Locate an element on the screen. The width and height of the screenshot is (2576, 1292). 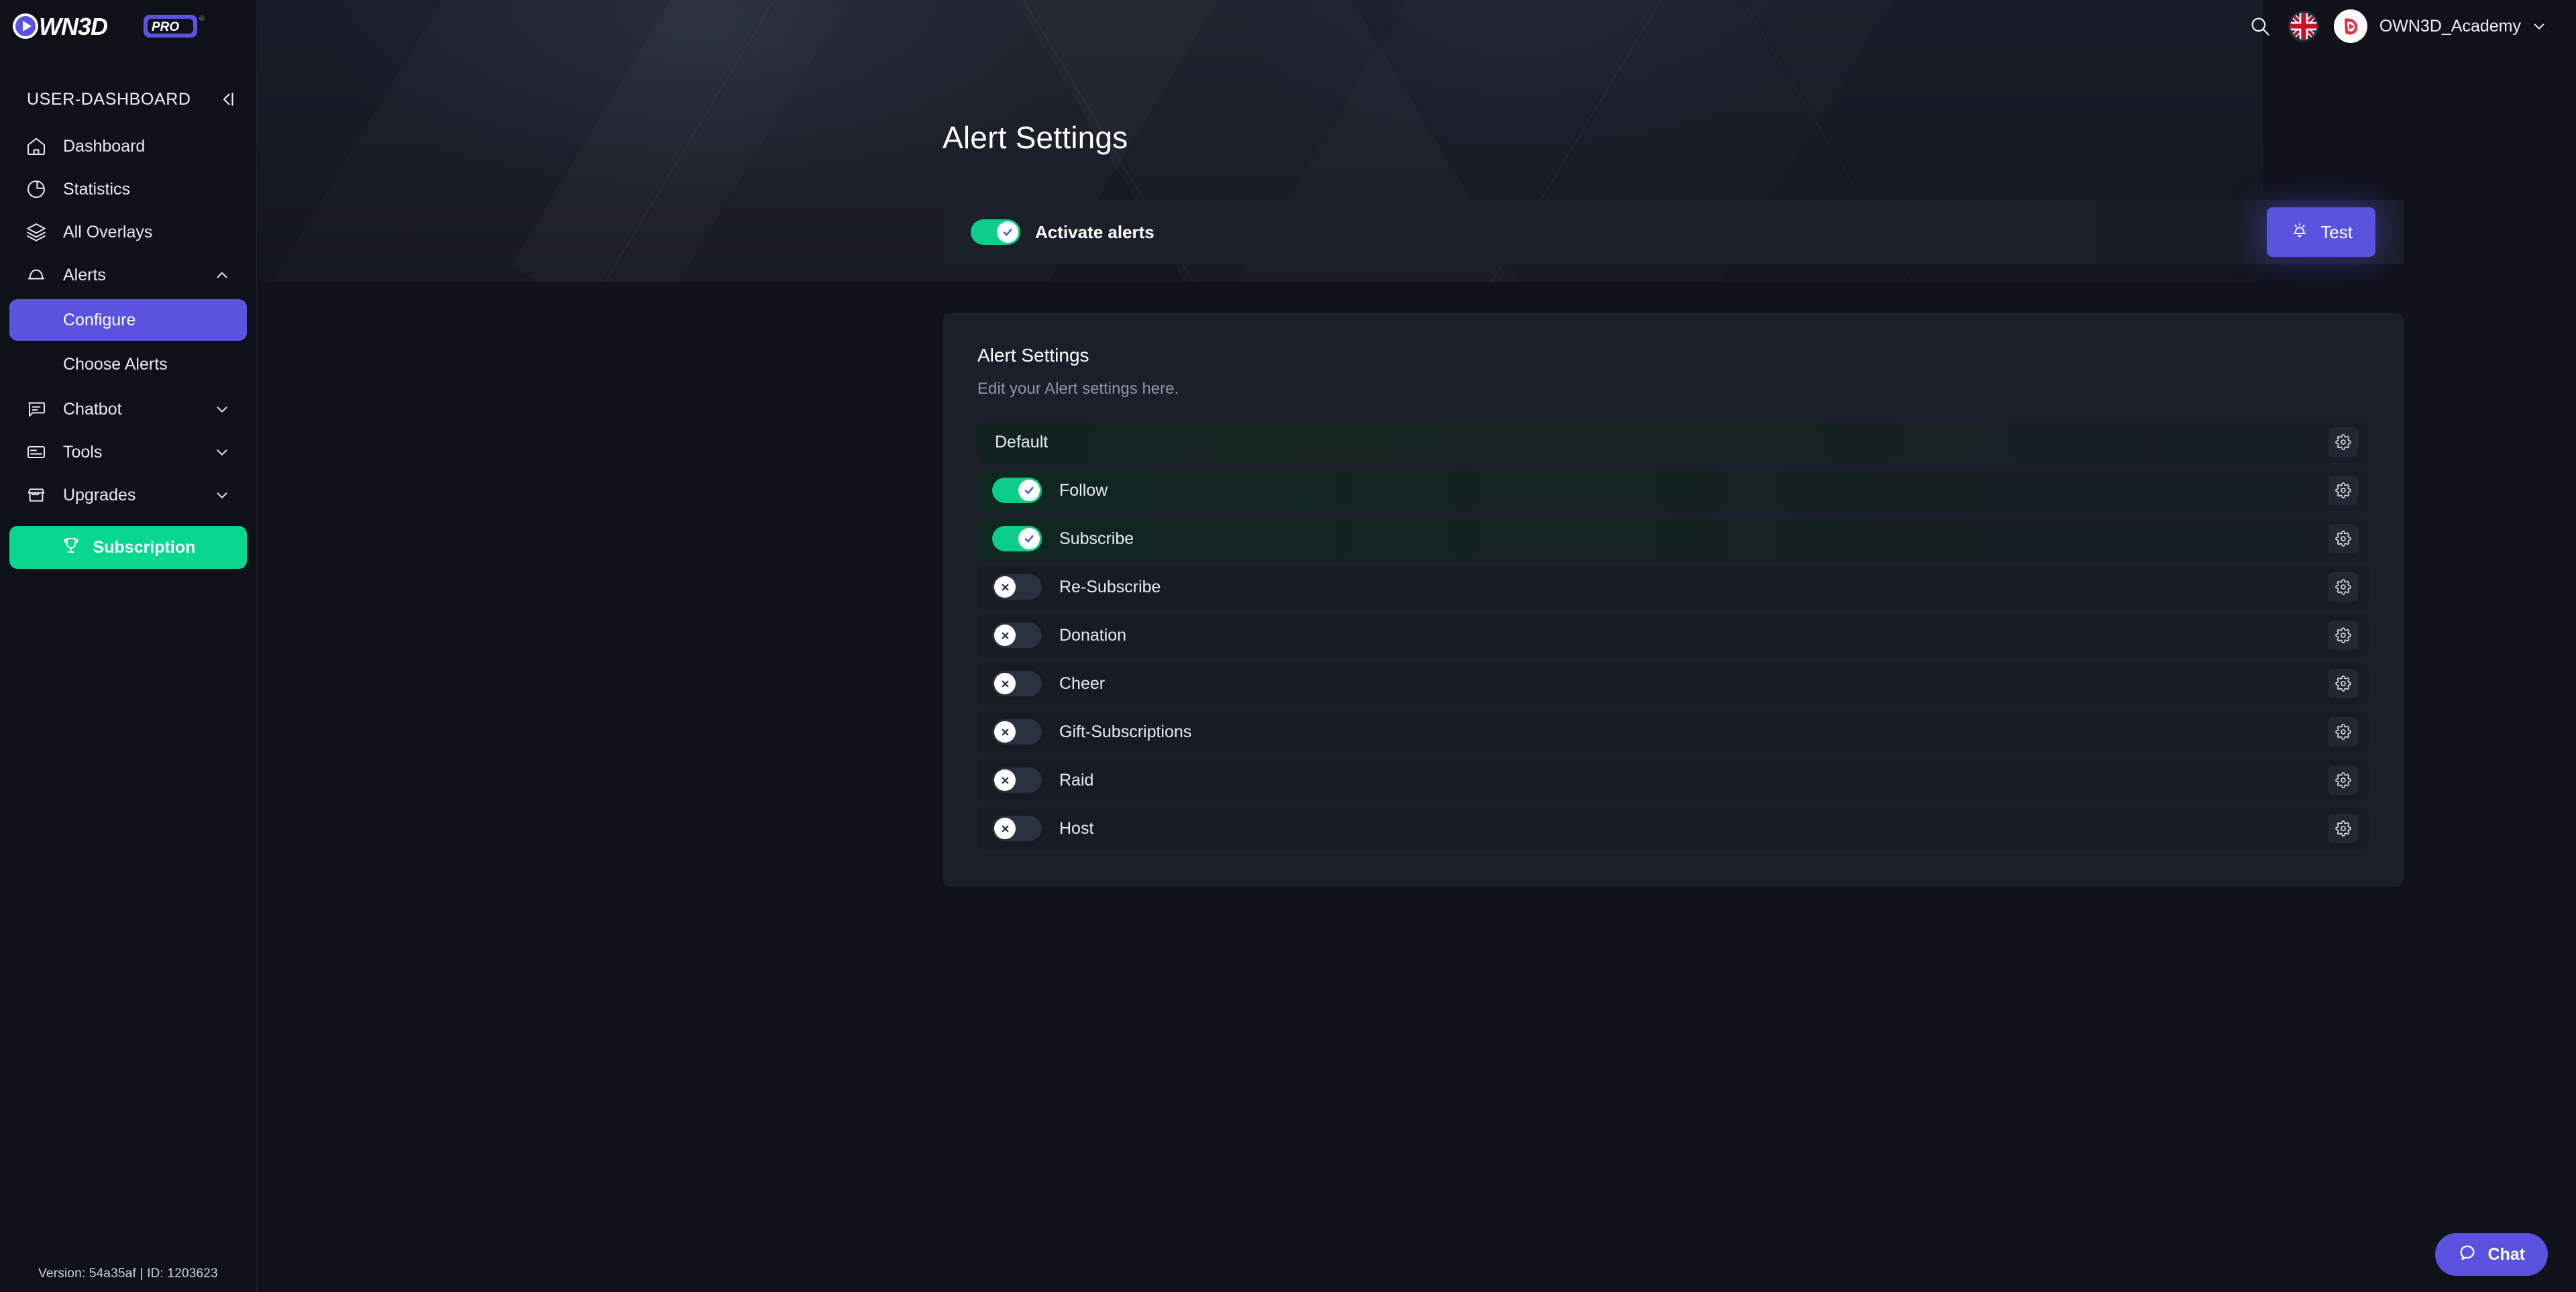
sidebar-item-configure: Configure is located at coordinates (128, 320).